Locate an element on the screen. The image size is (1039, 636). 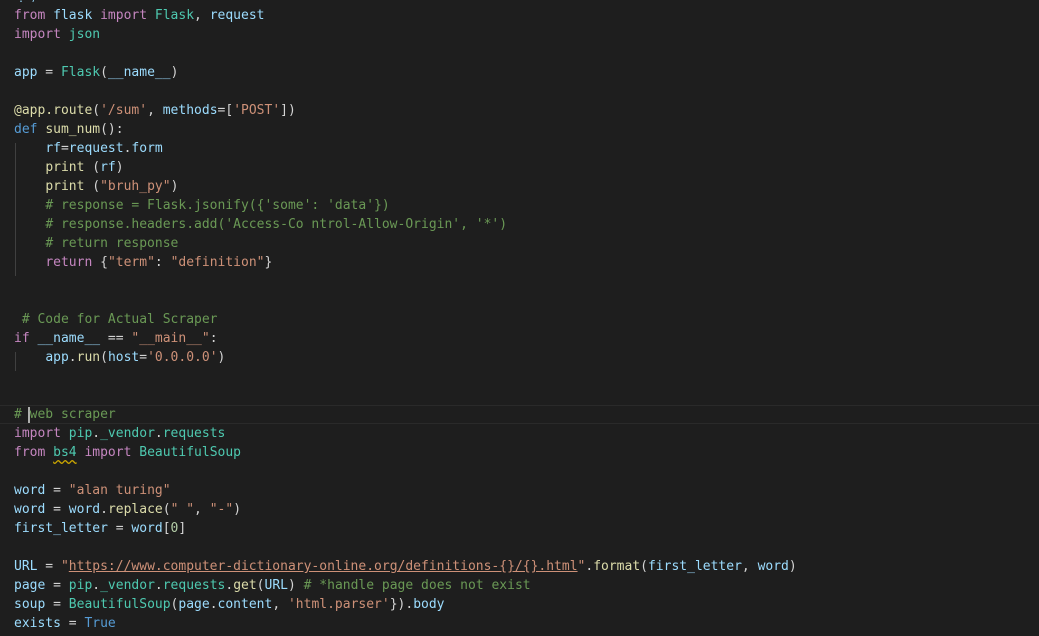
code-token: request is located at coordinates (96, 148).